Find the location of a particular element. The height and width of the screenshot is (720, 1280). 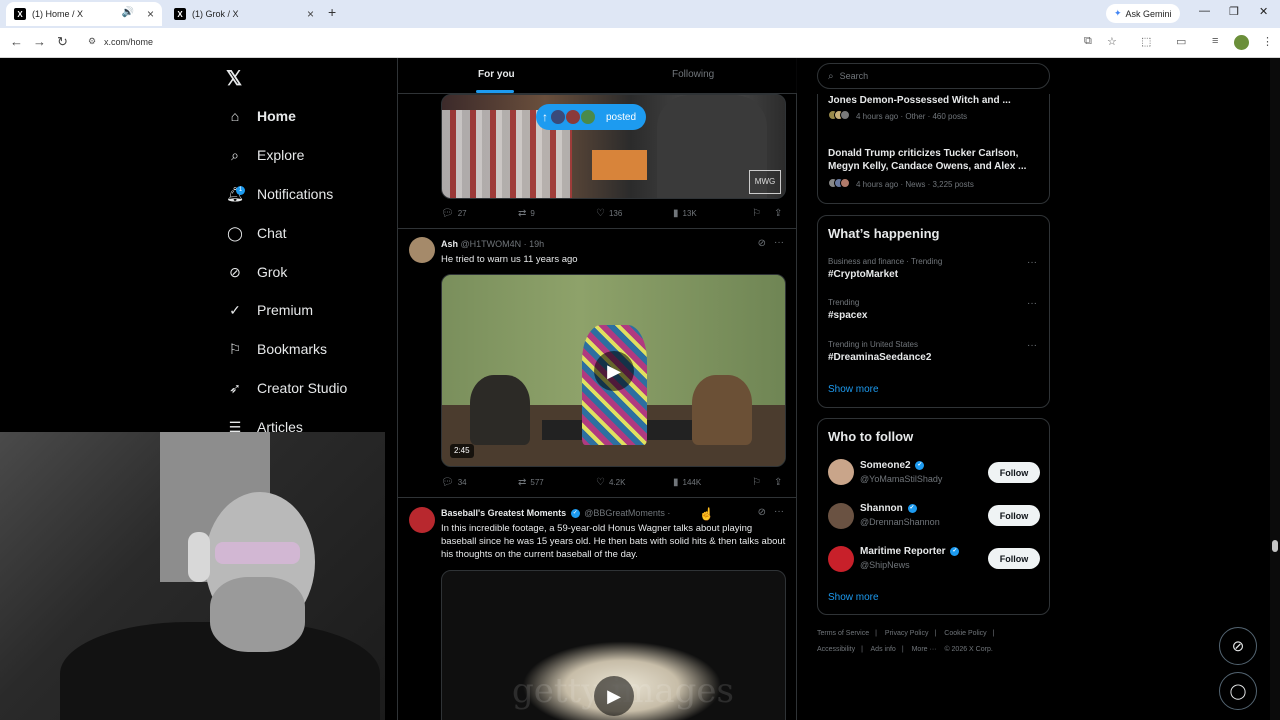

nav-notifications: 🔔︎ 1 Notifications is located at coordinates (279, 194).